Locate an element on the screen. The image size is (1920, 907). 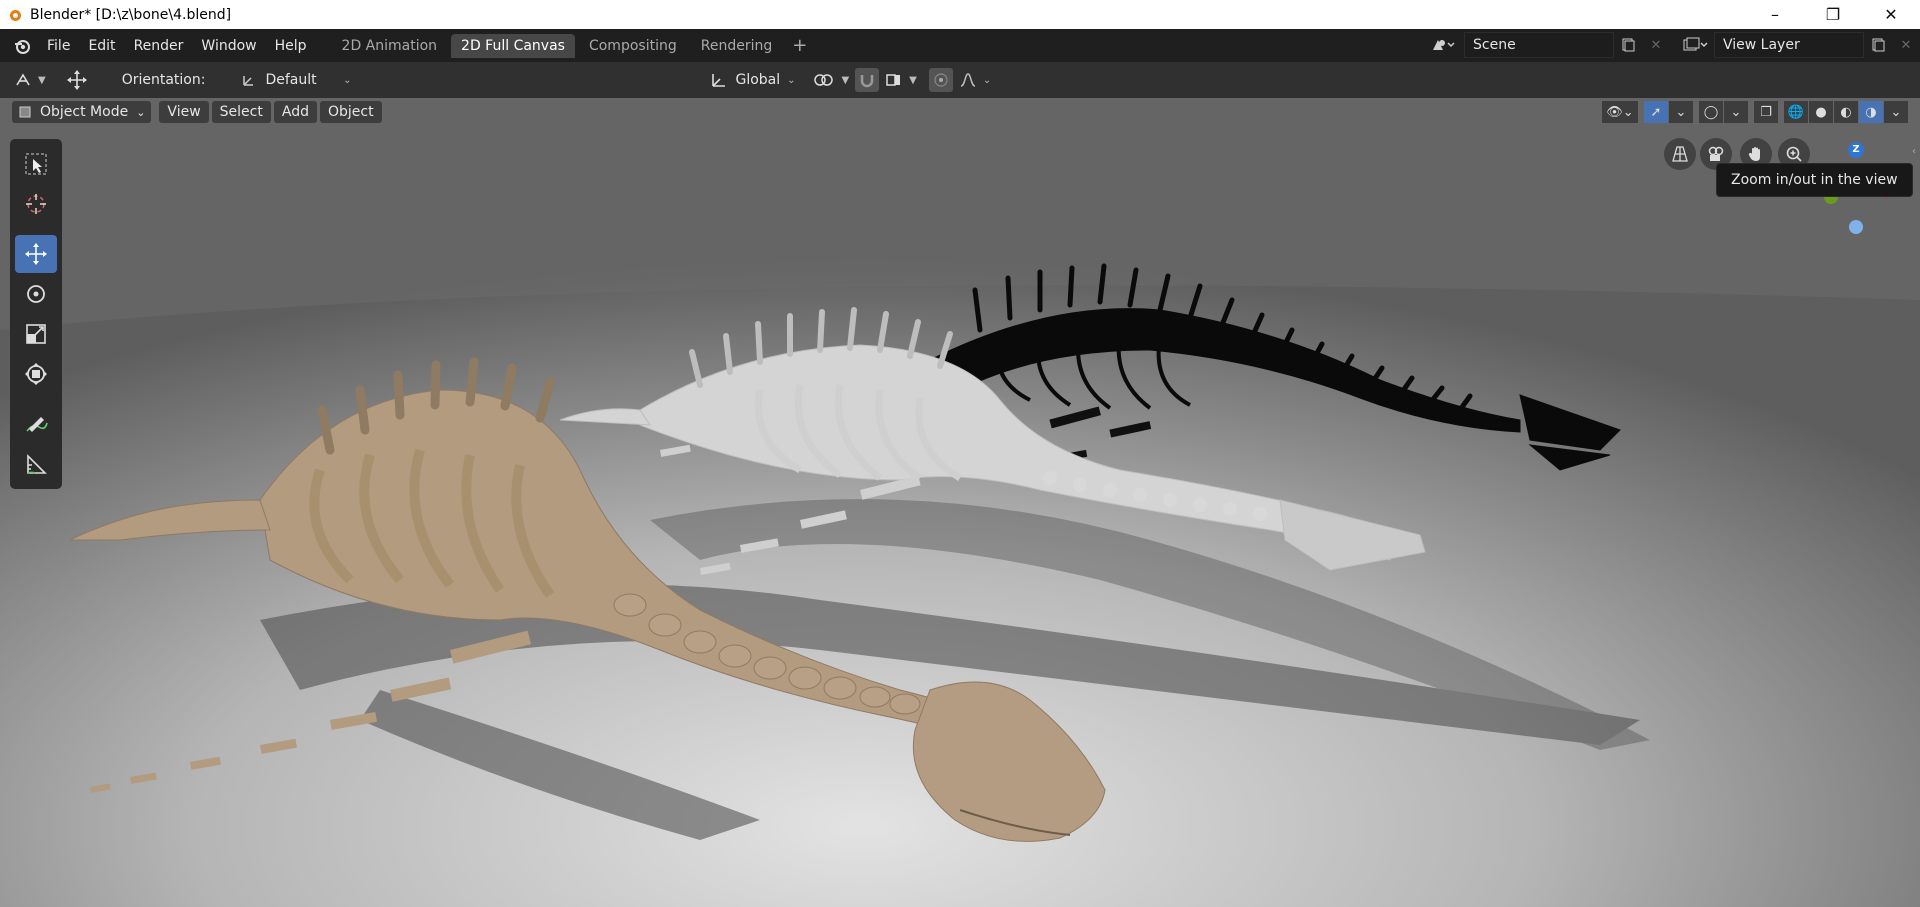
close-icon: ✕ is located at coordinates (1891, 14).